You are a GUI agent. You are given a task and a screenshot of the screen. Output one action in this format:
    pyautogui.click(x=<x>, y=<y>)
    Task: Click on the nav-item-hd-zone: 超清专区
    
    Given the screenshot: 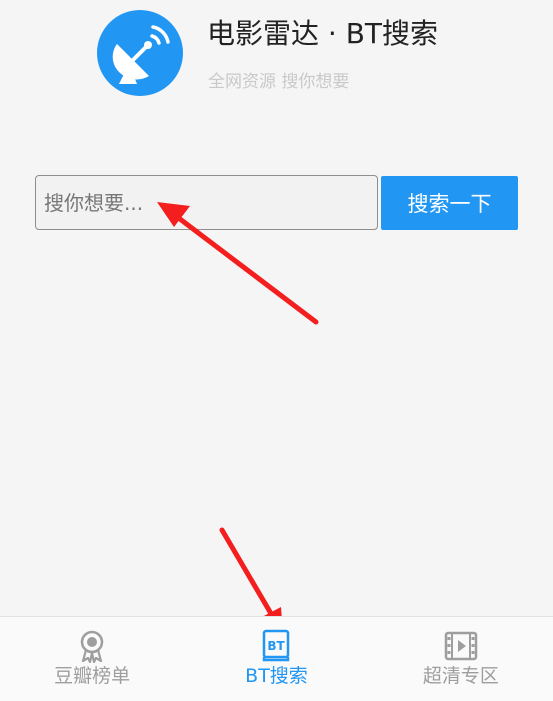 What is the action you would take?
    pyautogui.click(x=461, y=659)
    